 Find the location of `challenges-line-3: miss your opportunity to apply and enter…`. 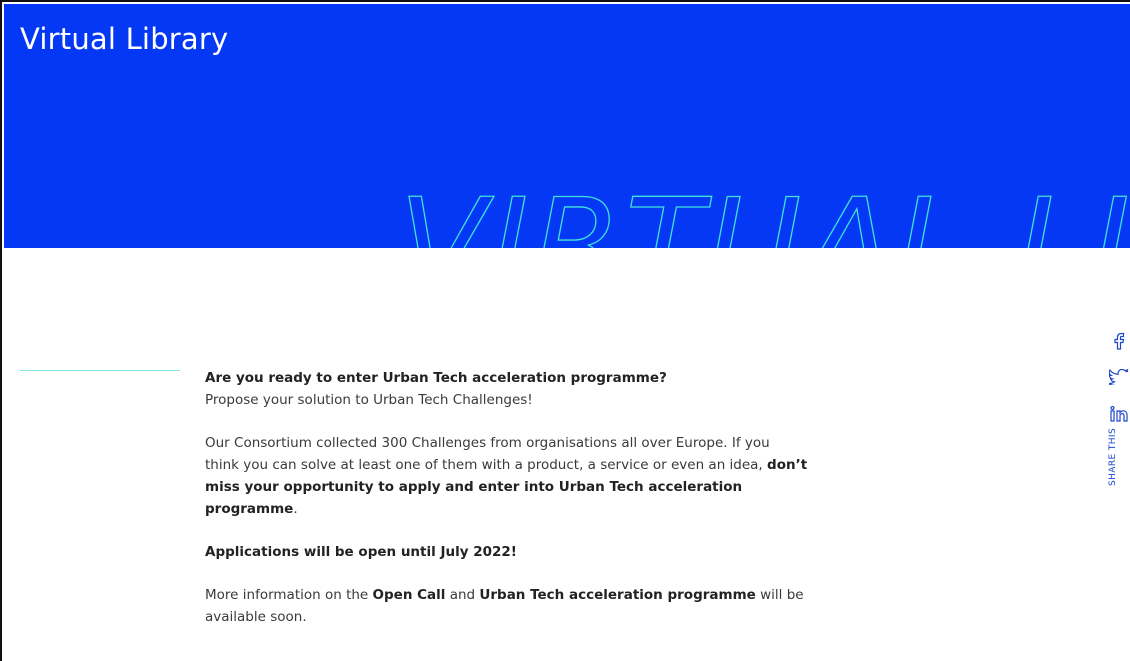

challenges-line-3: miss your opportunity to apply and enter… is located at coordinates (510, 498).